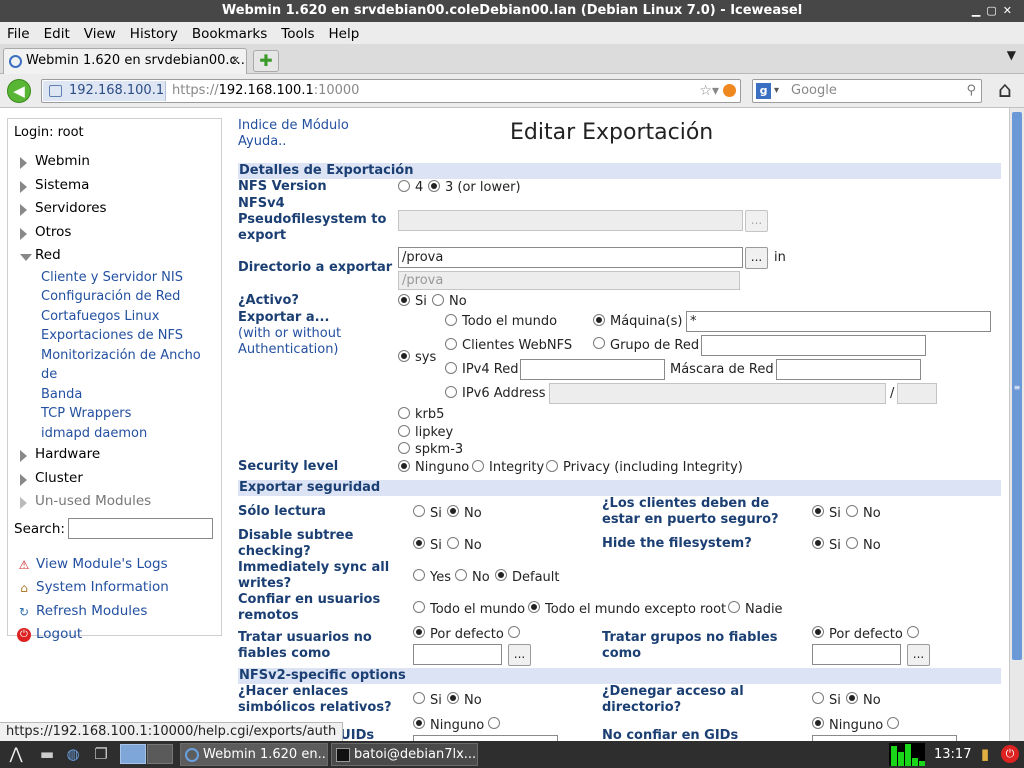 The height and width of the screenshot is (768, 1024). Describe the element at coordinates (705, 91) in the screenshot. I see `bookmark-star-icon: ☆` at that location.